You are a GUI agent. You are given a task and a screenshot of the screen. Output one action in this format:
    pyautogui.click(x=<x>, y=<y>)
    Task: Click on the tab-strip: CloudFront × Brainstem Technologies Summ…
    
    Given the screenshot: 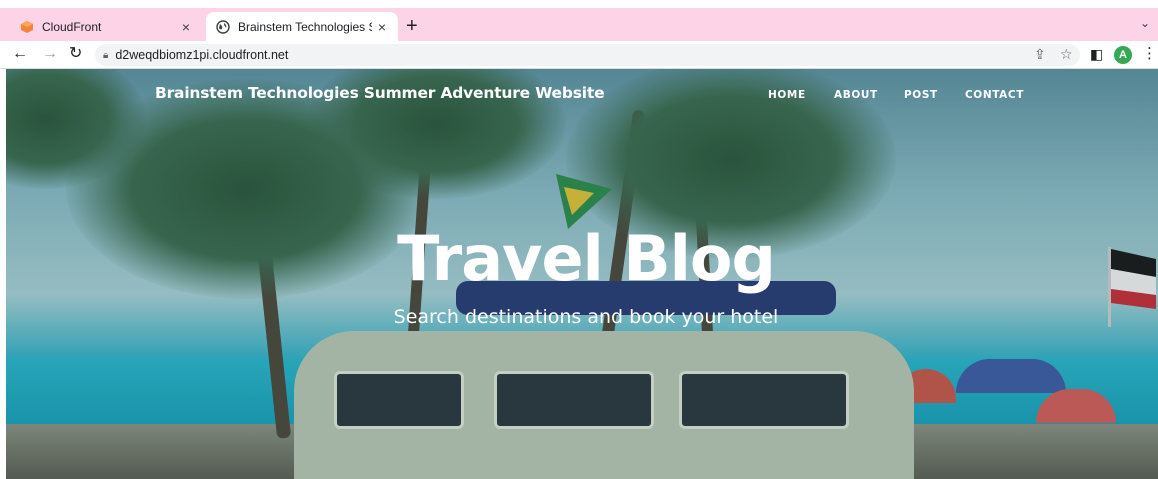 What is the action you would take?
    pyautogui.click(x=579, y=24)
    